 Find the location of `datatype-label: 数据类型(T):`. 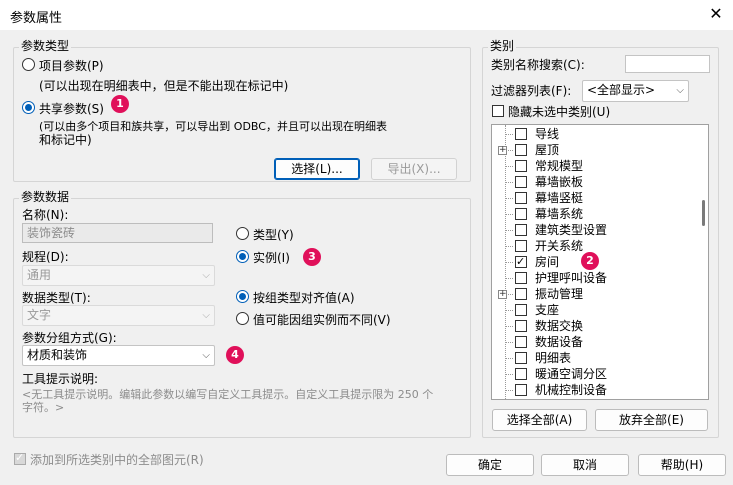

datatype-label: 数据类型(T): is located at coordinates (56, 298).